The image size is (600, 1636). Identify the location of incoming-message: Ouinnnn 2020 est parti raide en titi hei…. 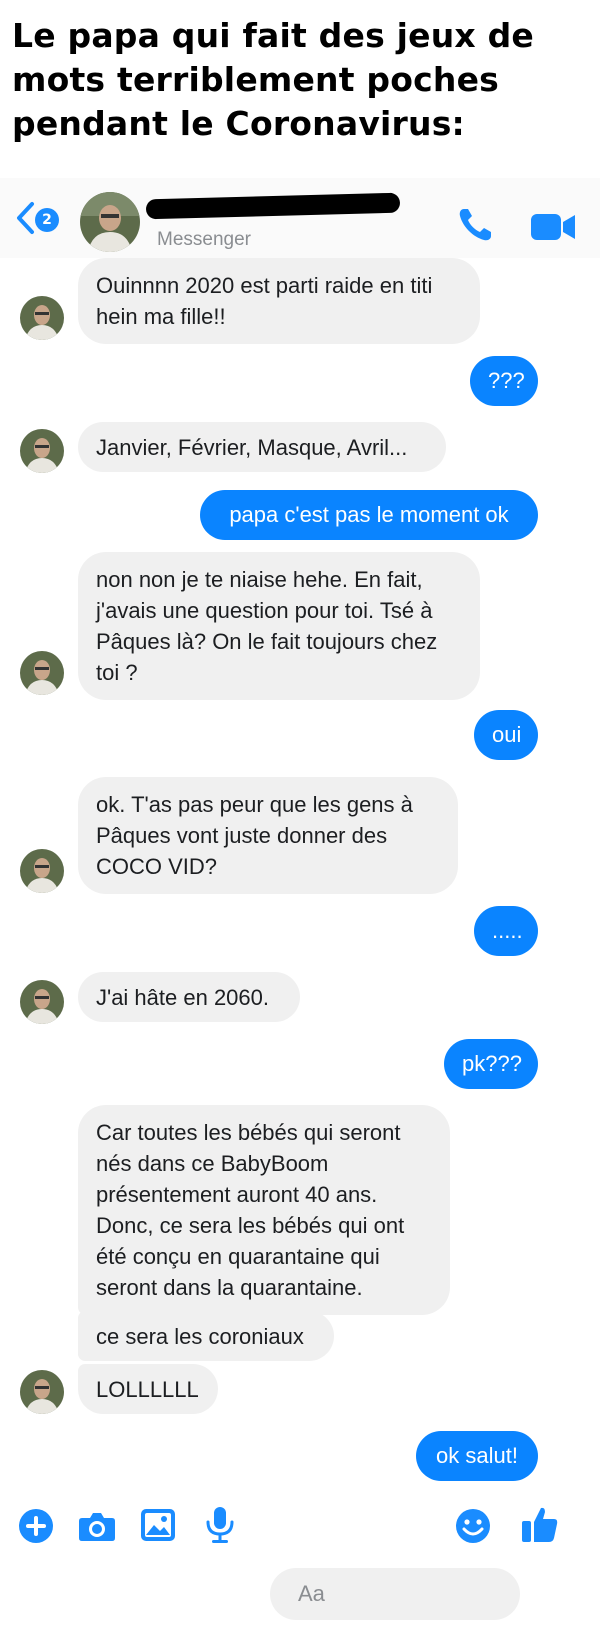
(279, 301).